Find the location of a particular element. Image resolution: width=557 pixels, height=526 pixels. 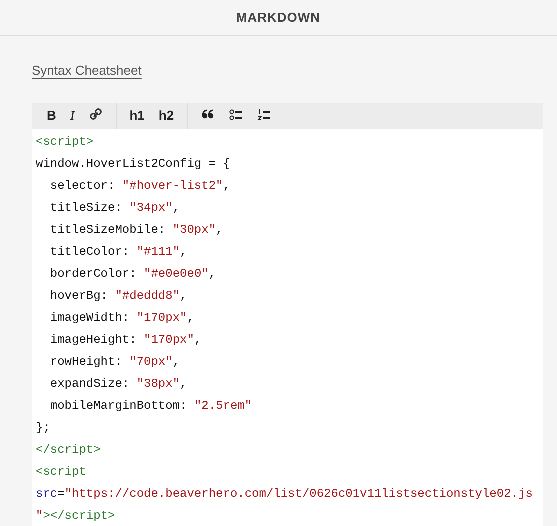

code-tag: </script> is located at coordinates (68, 450).